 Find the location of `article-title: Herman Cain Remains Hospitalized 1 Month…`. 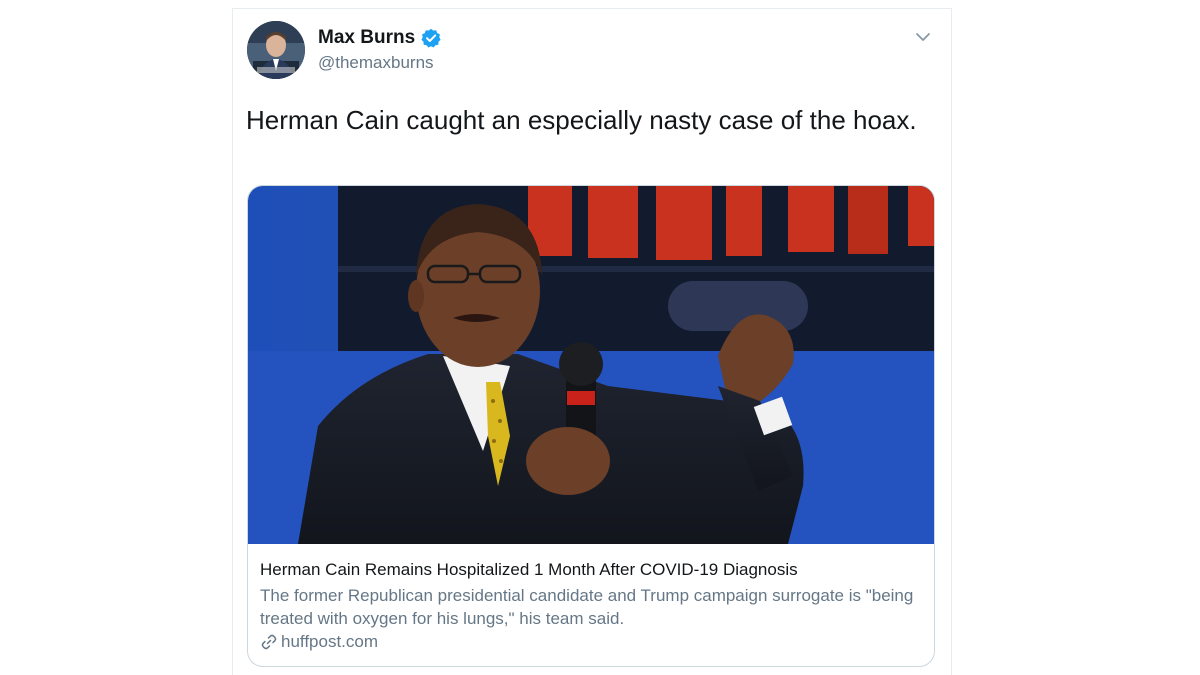

article-title: Herman Cain Remains Hospitalized 1 Month… is located at coordinates (529, 569).